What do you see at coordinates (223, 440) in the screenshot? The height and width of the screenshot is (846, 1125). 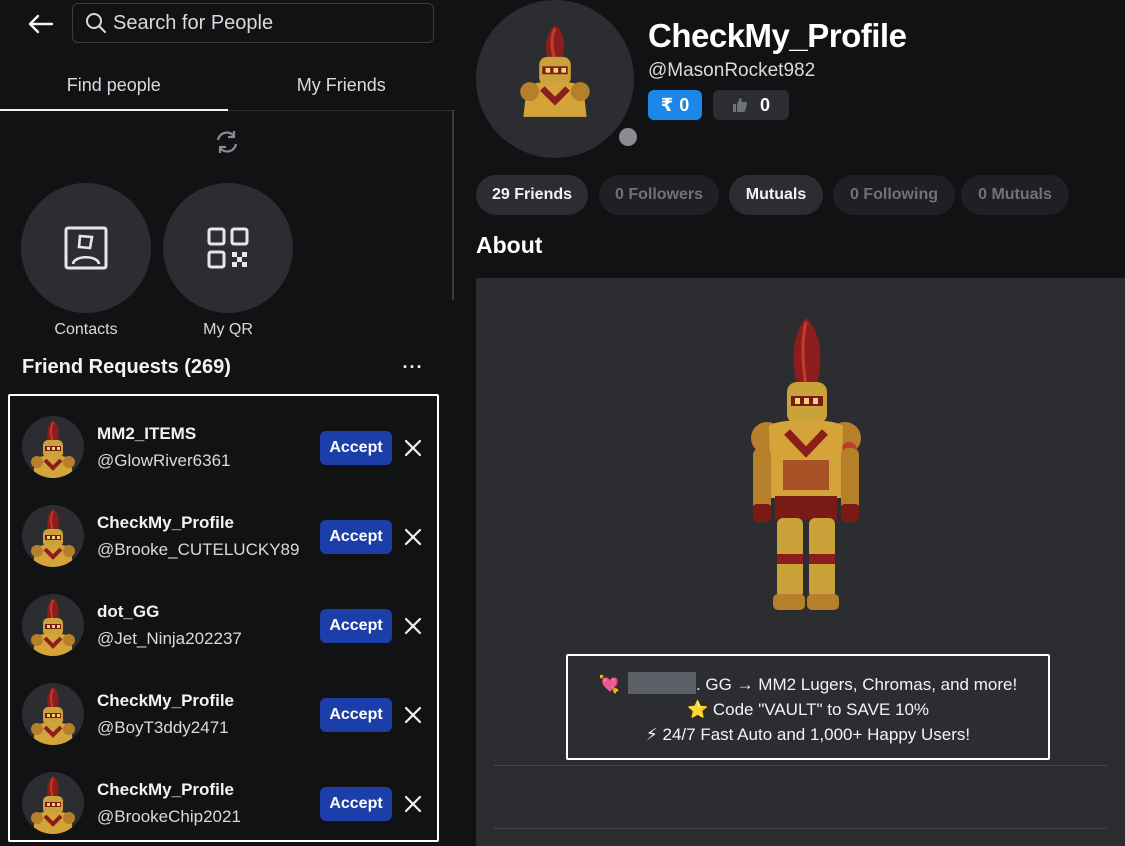 I see `friend-request-row: MM2_ITEMS @GlowRiver6361 Accept` at bounding box center [223, 440].